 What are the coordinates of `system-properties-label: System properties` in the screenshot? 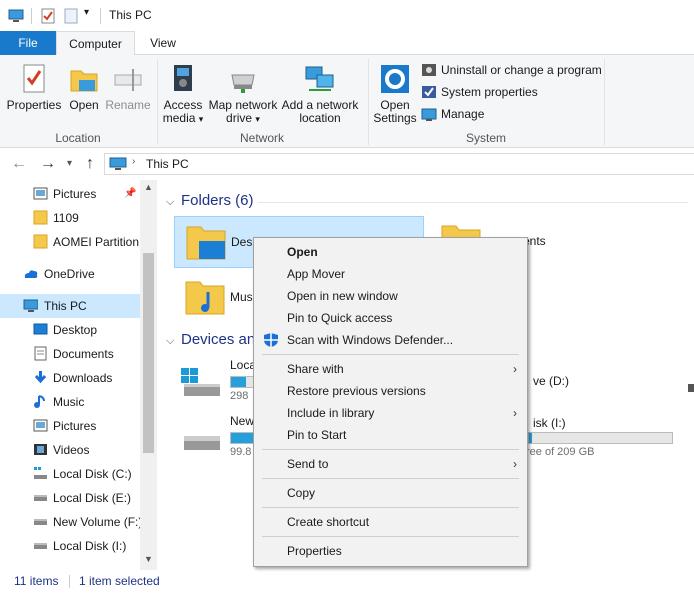 It's located at (489, 92).